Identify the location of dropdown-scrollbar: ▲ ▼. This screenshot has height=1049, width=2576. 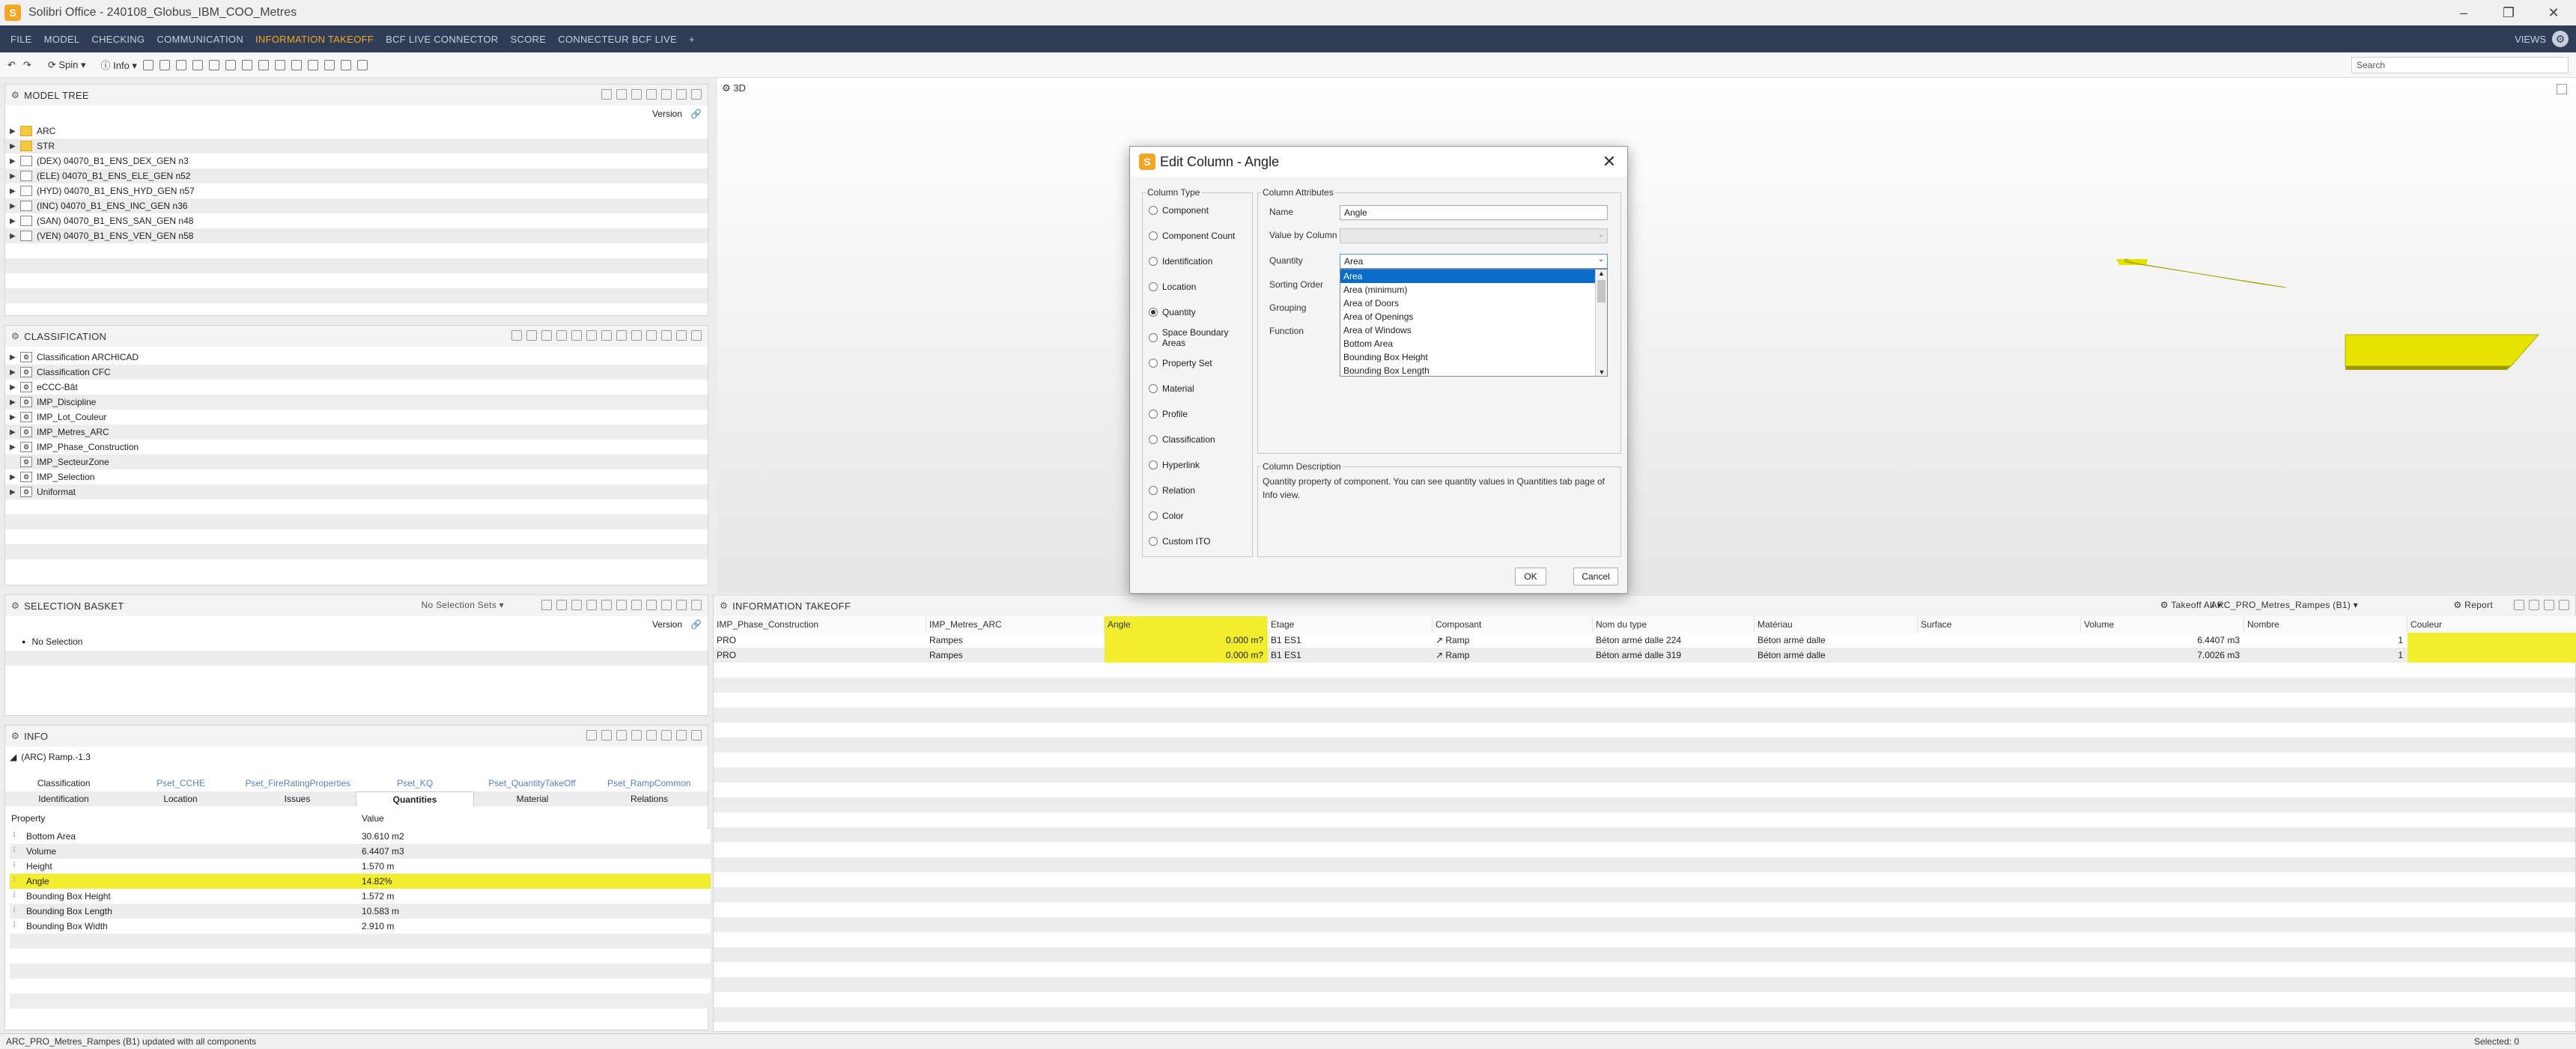
(1601, 323).